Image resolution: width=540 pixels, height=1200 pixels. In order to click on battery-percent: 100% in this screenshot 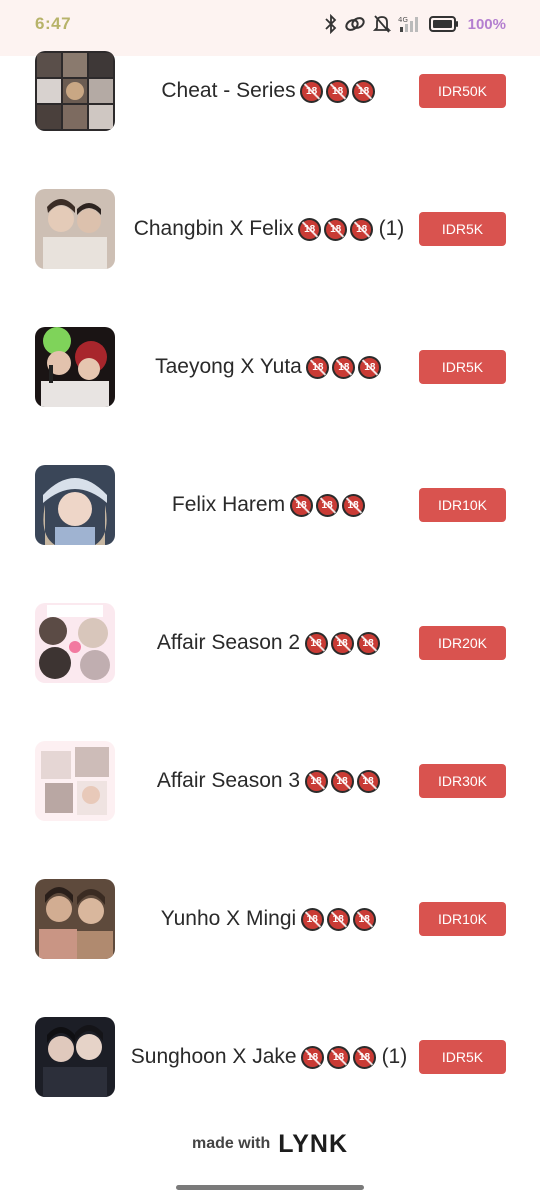, I will do `click(486, 24)`.